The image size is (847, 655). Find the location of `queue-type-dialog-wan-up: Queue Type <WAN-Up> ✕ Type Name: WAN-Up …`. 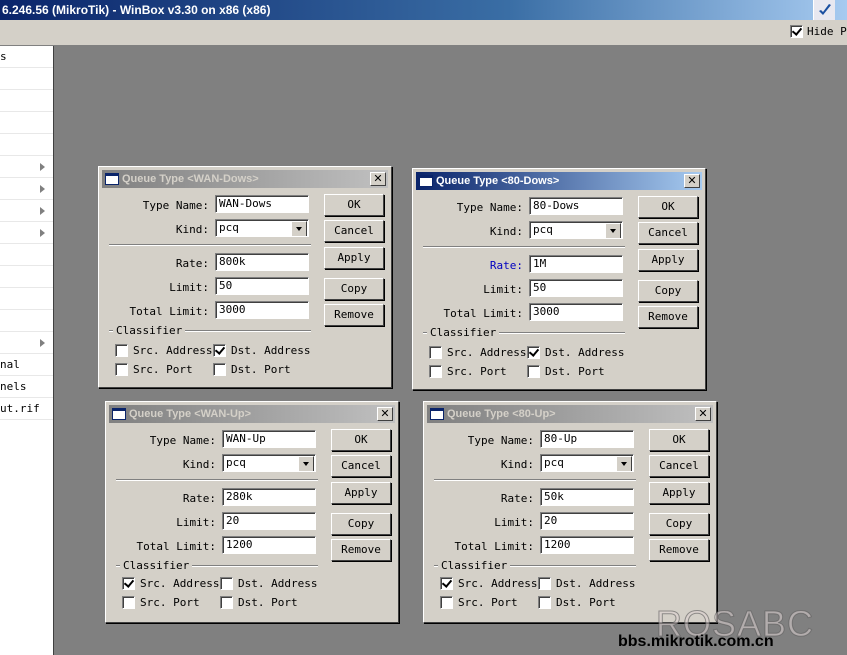

queue-type-dialog-wan-up: Queue Type <WAN-Up> ✕ Type Name: WAN-Up … is located at coordinates (252, 512).